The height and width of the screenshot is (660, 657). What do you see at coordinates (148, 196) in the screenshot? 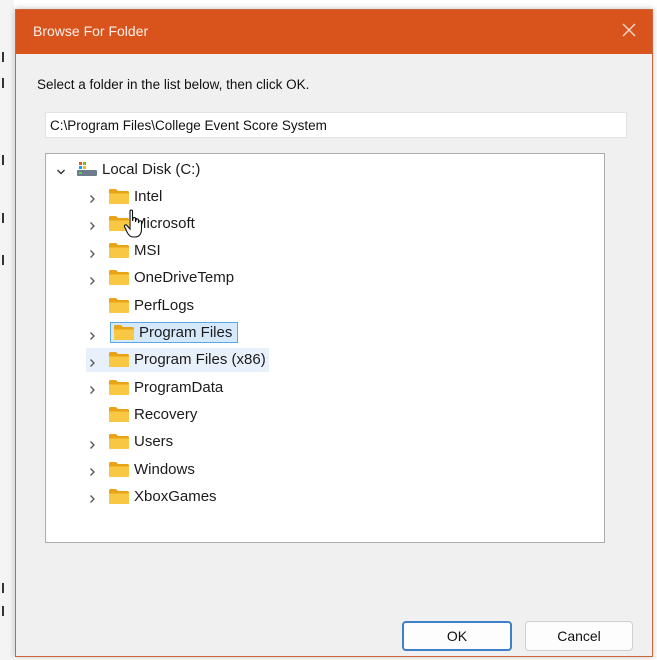
I see `tree-item-label: Intel` at bounding box center [148, 196].